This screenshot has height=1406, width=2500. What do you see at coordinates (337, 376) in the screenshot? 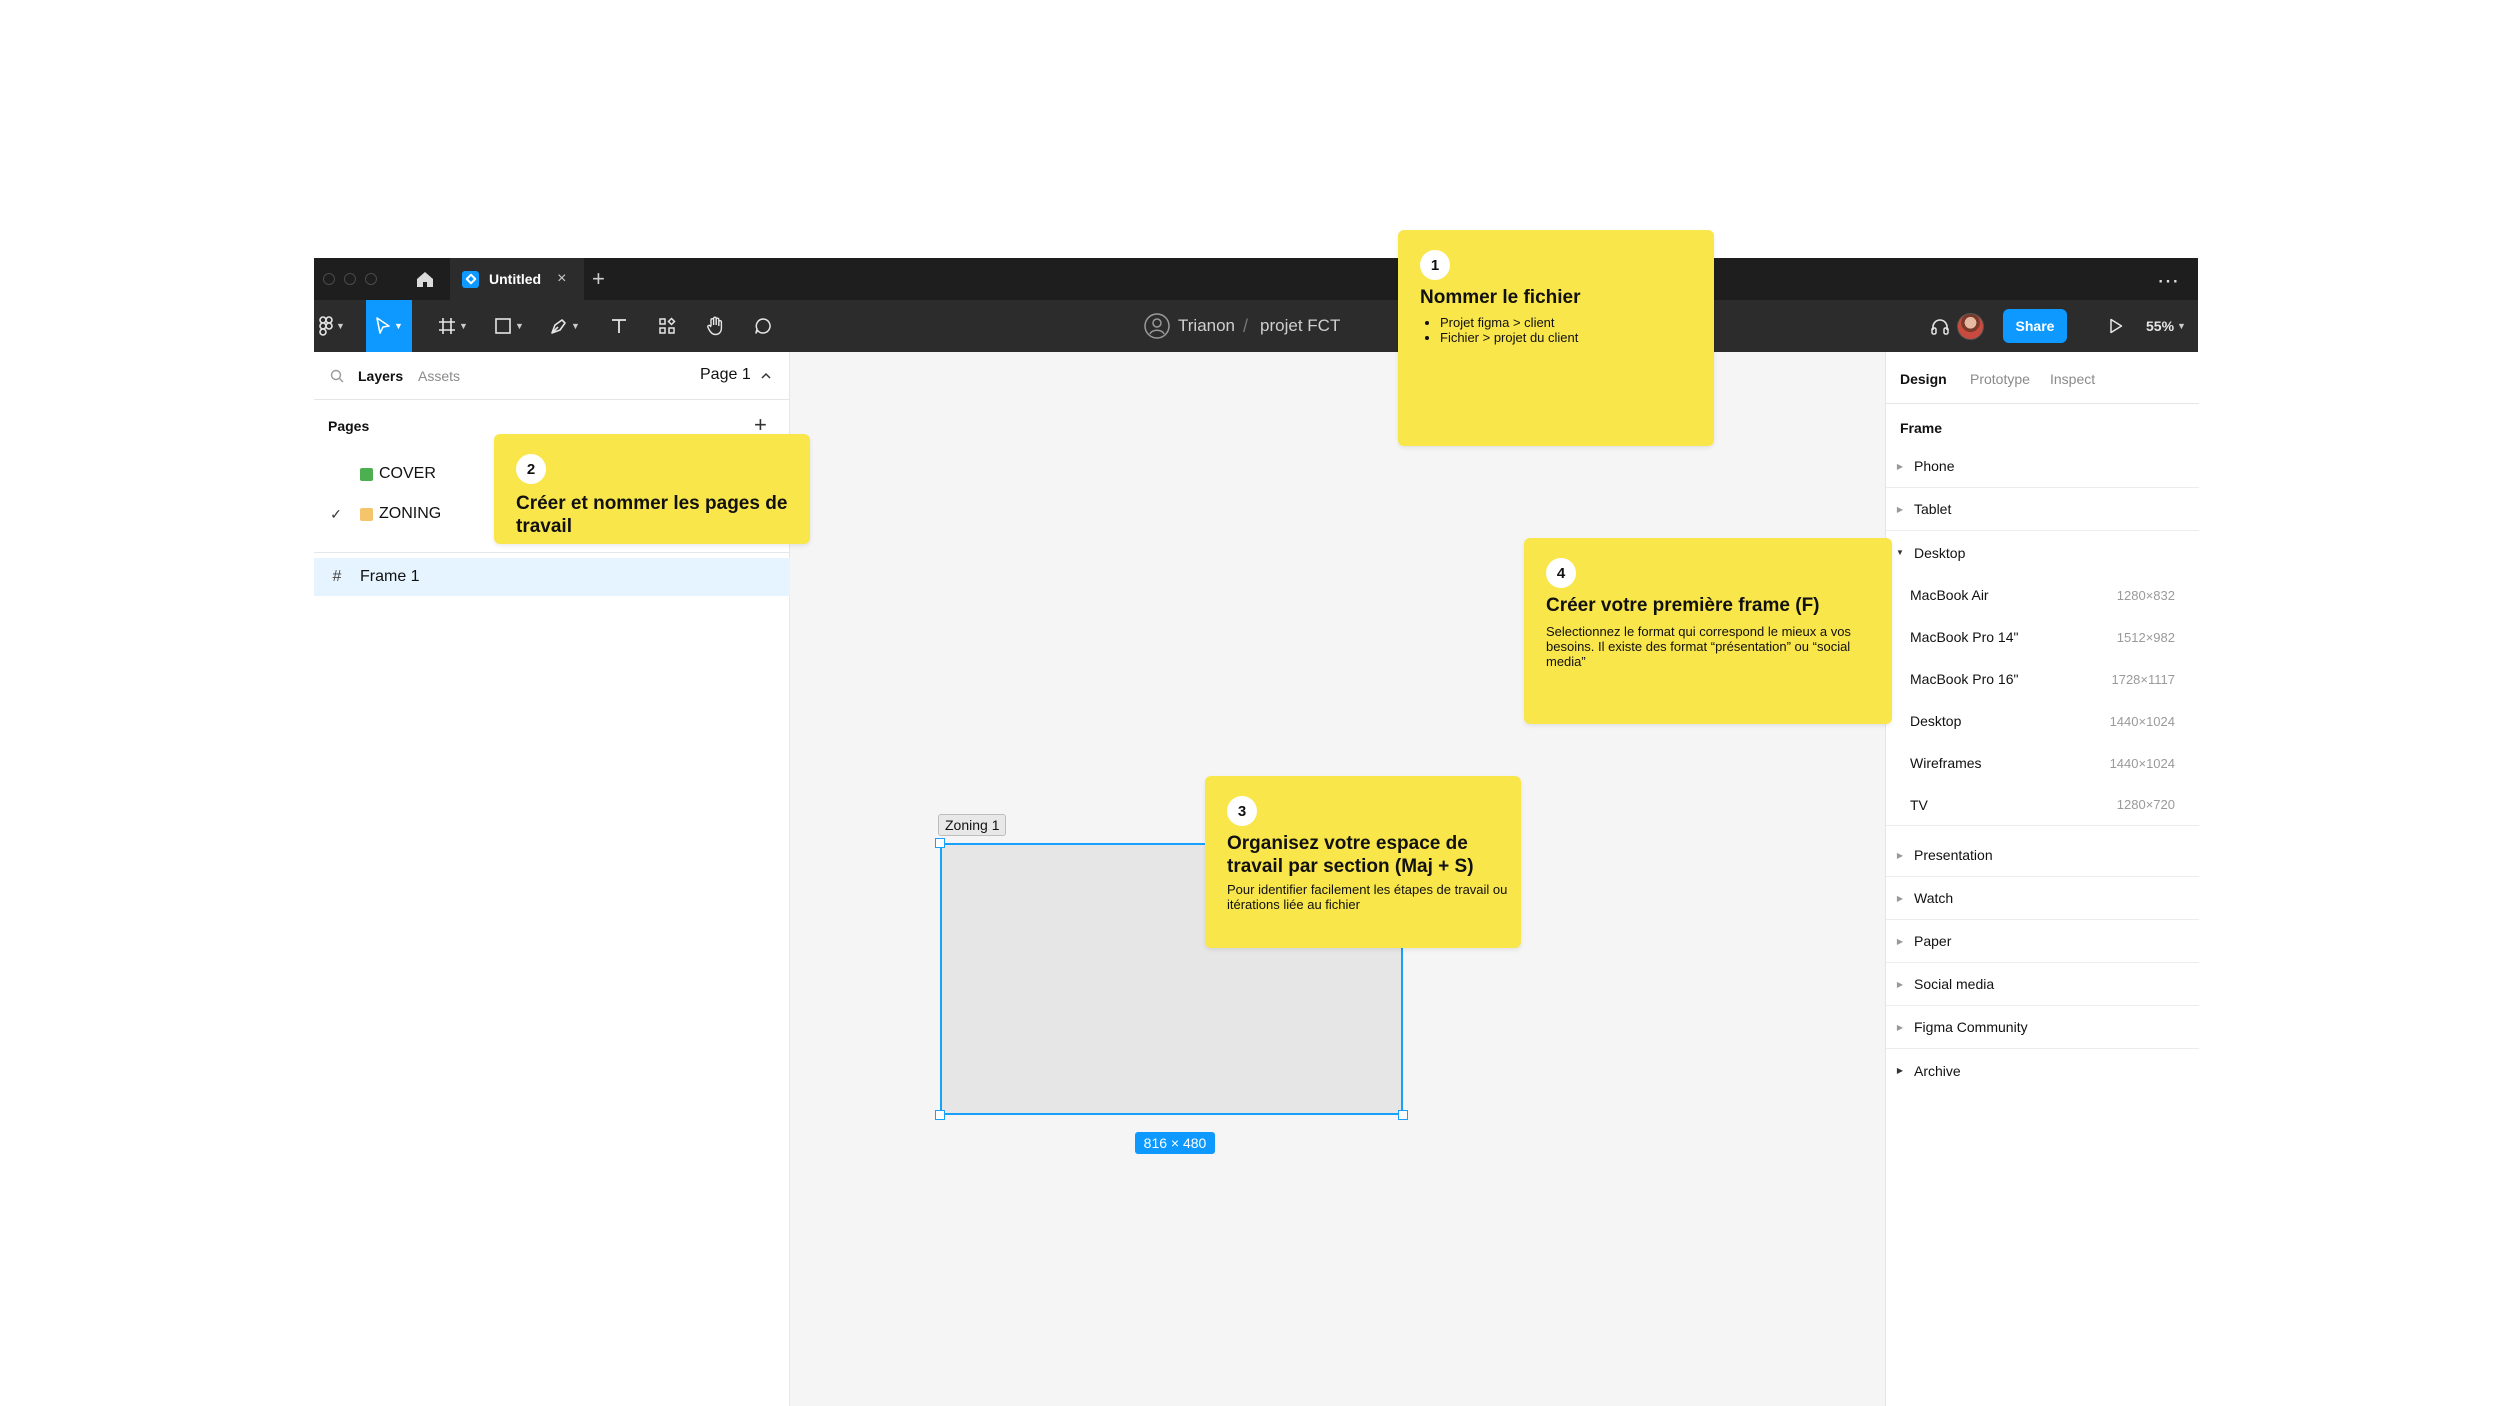
I see `search-icon` at bounding box center [337, 376].